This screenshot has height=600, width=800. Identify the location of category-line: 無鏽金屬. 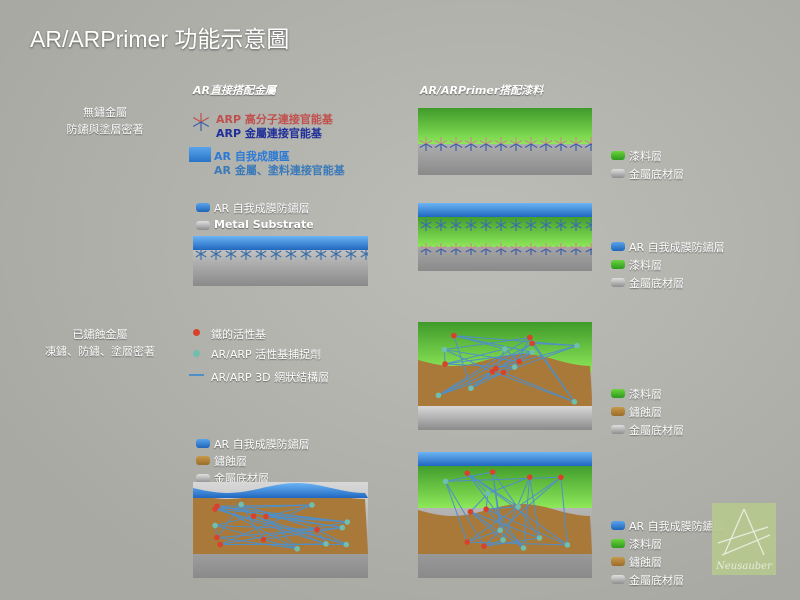
(105, 112).